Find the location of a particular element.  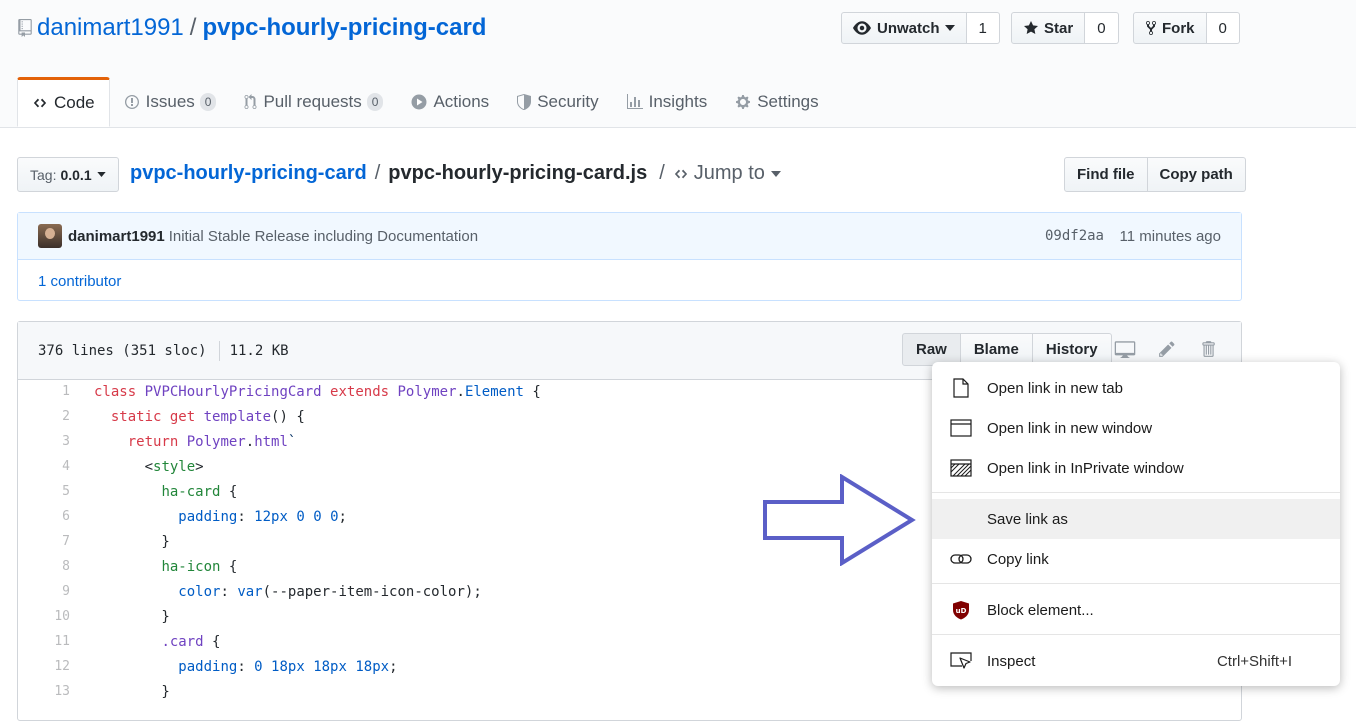

tab-settings-label: Settings is located at coordinates (788, 101).